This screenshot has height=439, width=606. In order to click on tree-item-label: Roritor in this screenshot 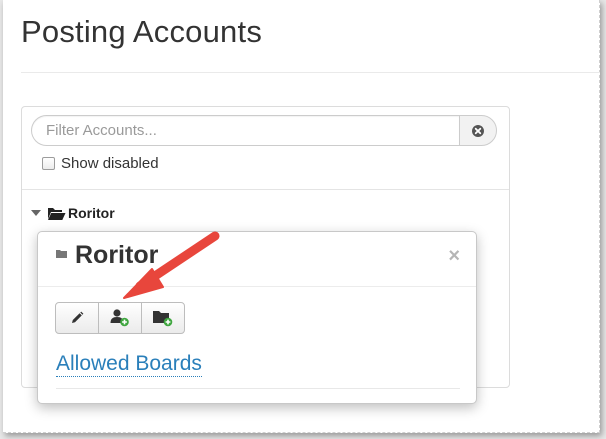, I will do `click(91, 213)`.